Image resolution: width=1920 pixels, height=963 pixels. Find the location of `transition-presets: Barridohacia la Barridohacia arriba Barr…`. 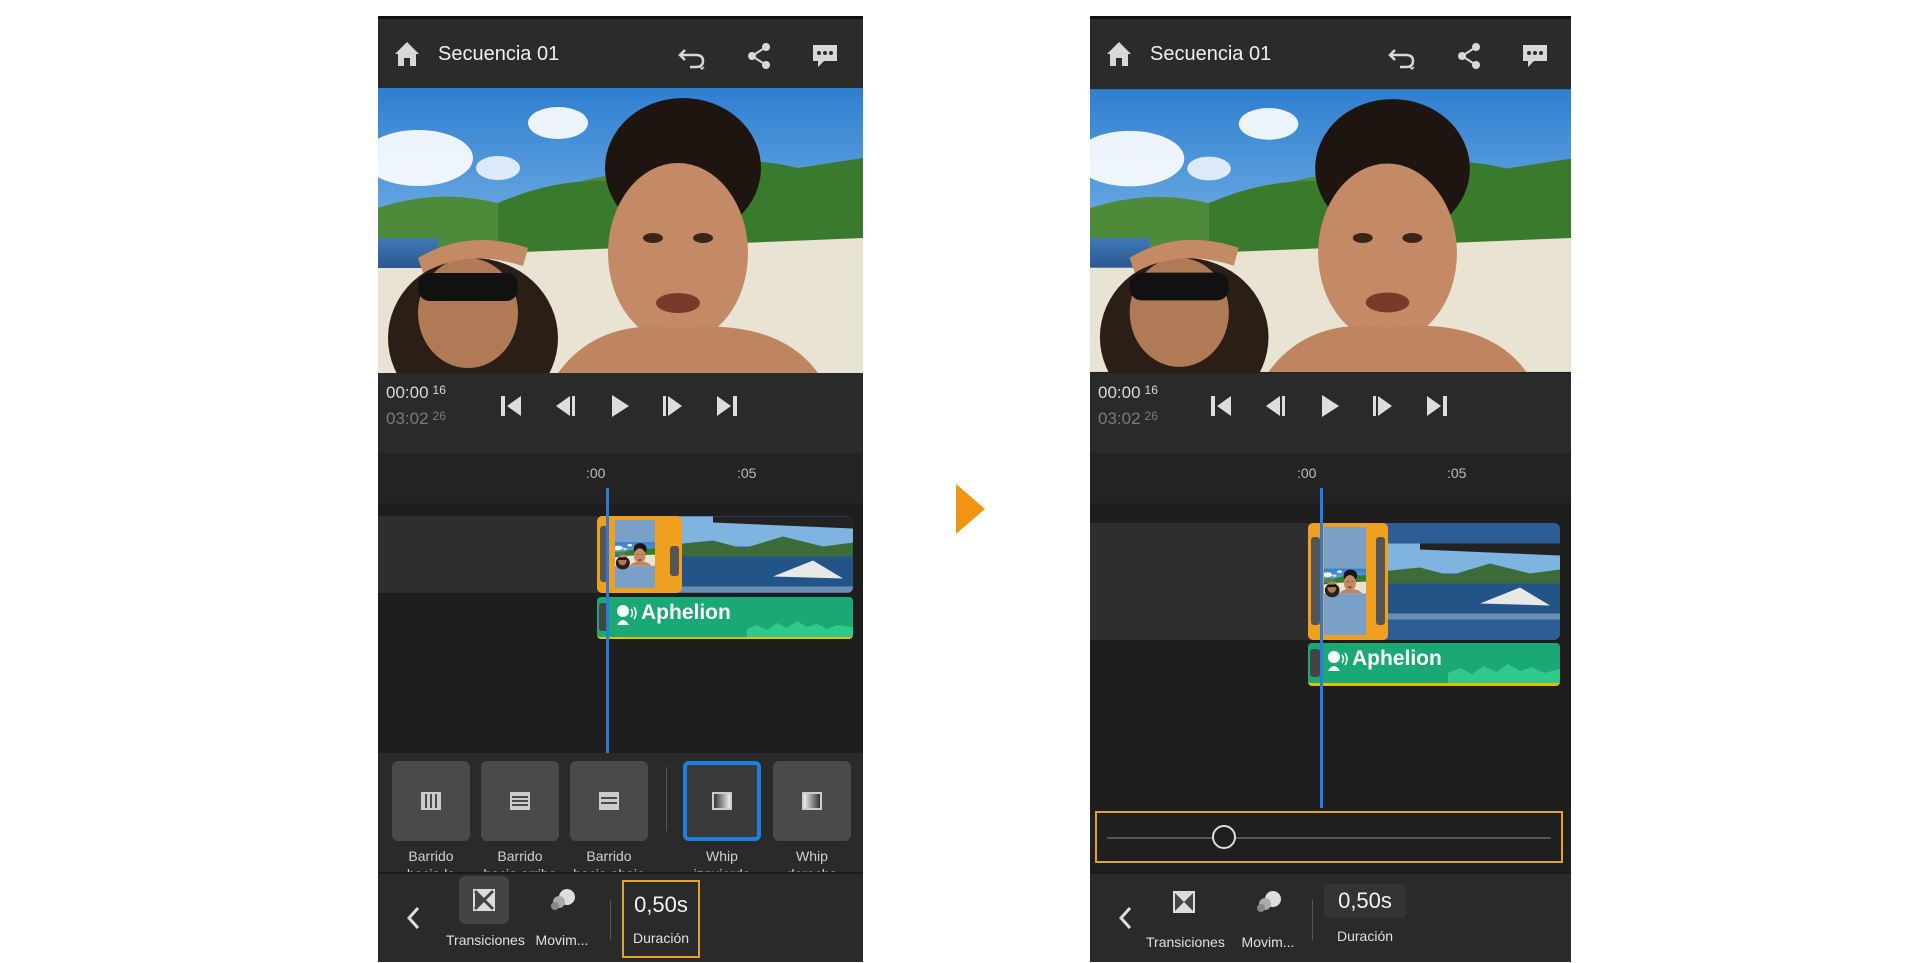

transition-presets: Barridohacia la Barridohacia arriba Barr… is located at coordinates (620, 818).